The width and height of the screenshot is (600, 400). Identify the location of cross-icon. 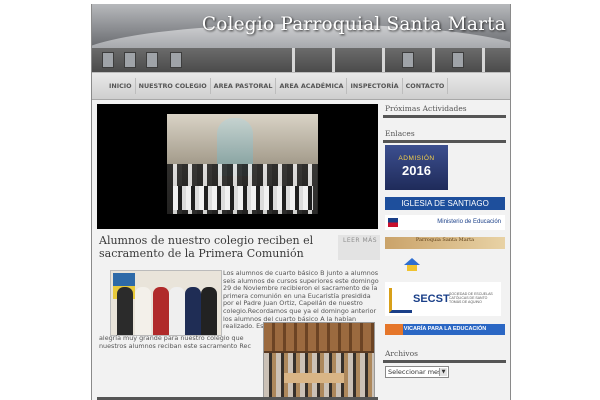
(394, 329).